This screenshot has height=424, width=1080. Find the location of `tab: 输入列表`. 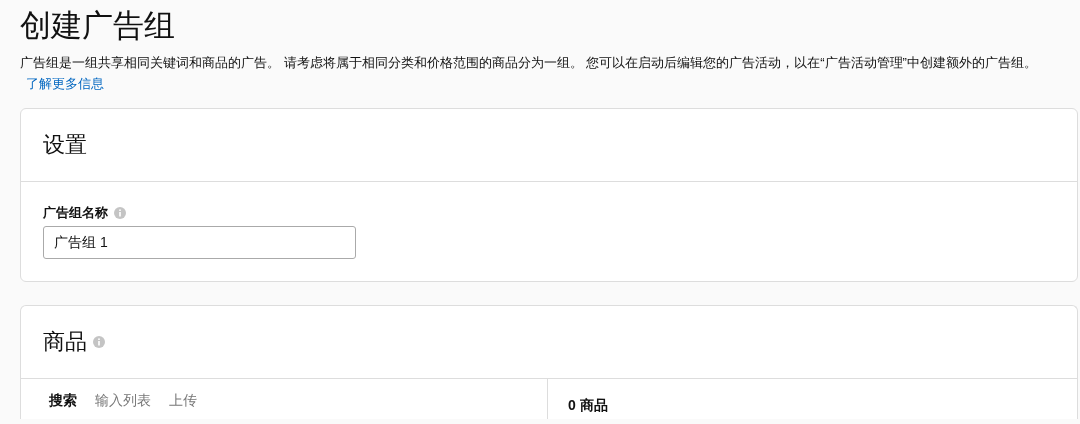

tab: 输入列表 is located at coordinates (123, 401).